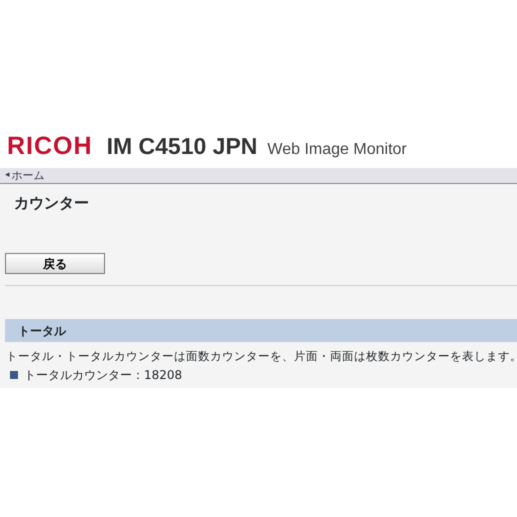 This screenshot has width=517, height=517. What do you see at coordinates (337, 150) in the screenshot?
I see `product-name: Web Image Monitor` at bounding box center [337, 150].